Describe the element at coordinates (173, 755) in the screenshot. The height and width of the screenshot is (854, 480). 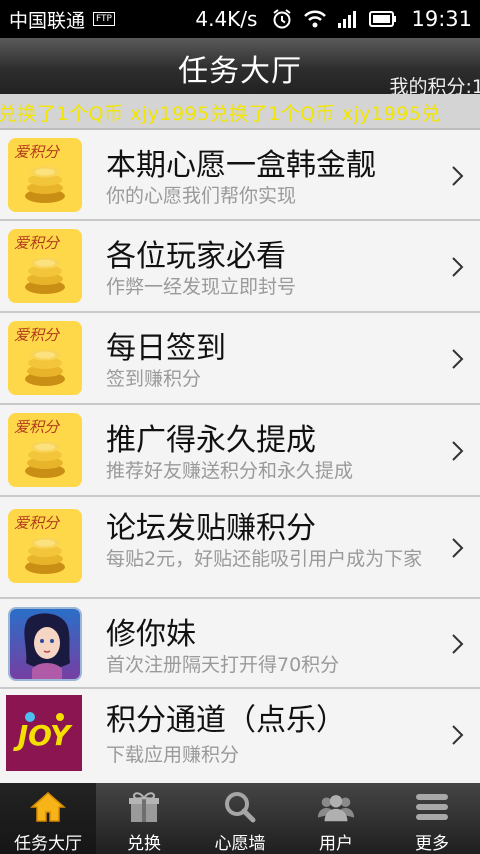
I see `task-subtitle: 下载应用赚积分` at that location.